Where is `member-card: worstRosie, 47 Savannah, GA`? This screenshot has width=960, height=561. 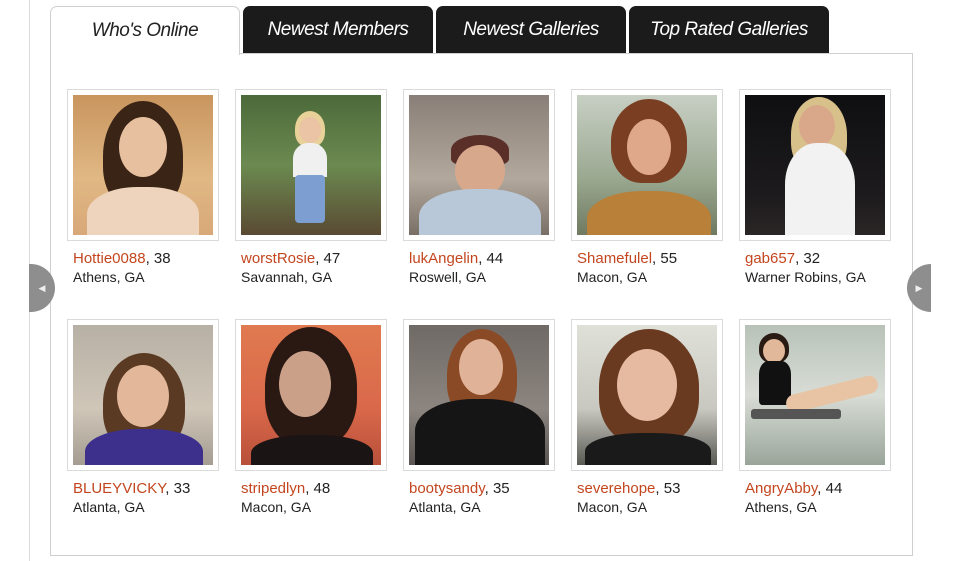
member-card: worstRosie, 47 Savannah, GA is located at coordinates (311, 187).